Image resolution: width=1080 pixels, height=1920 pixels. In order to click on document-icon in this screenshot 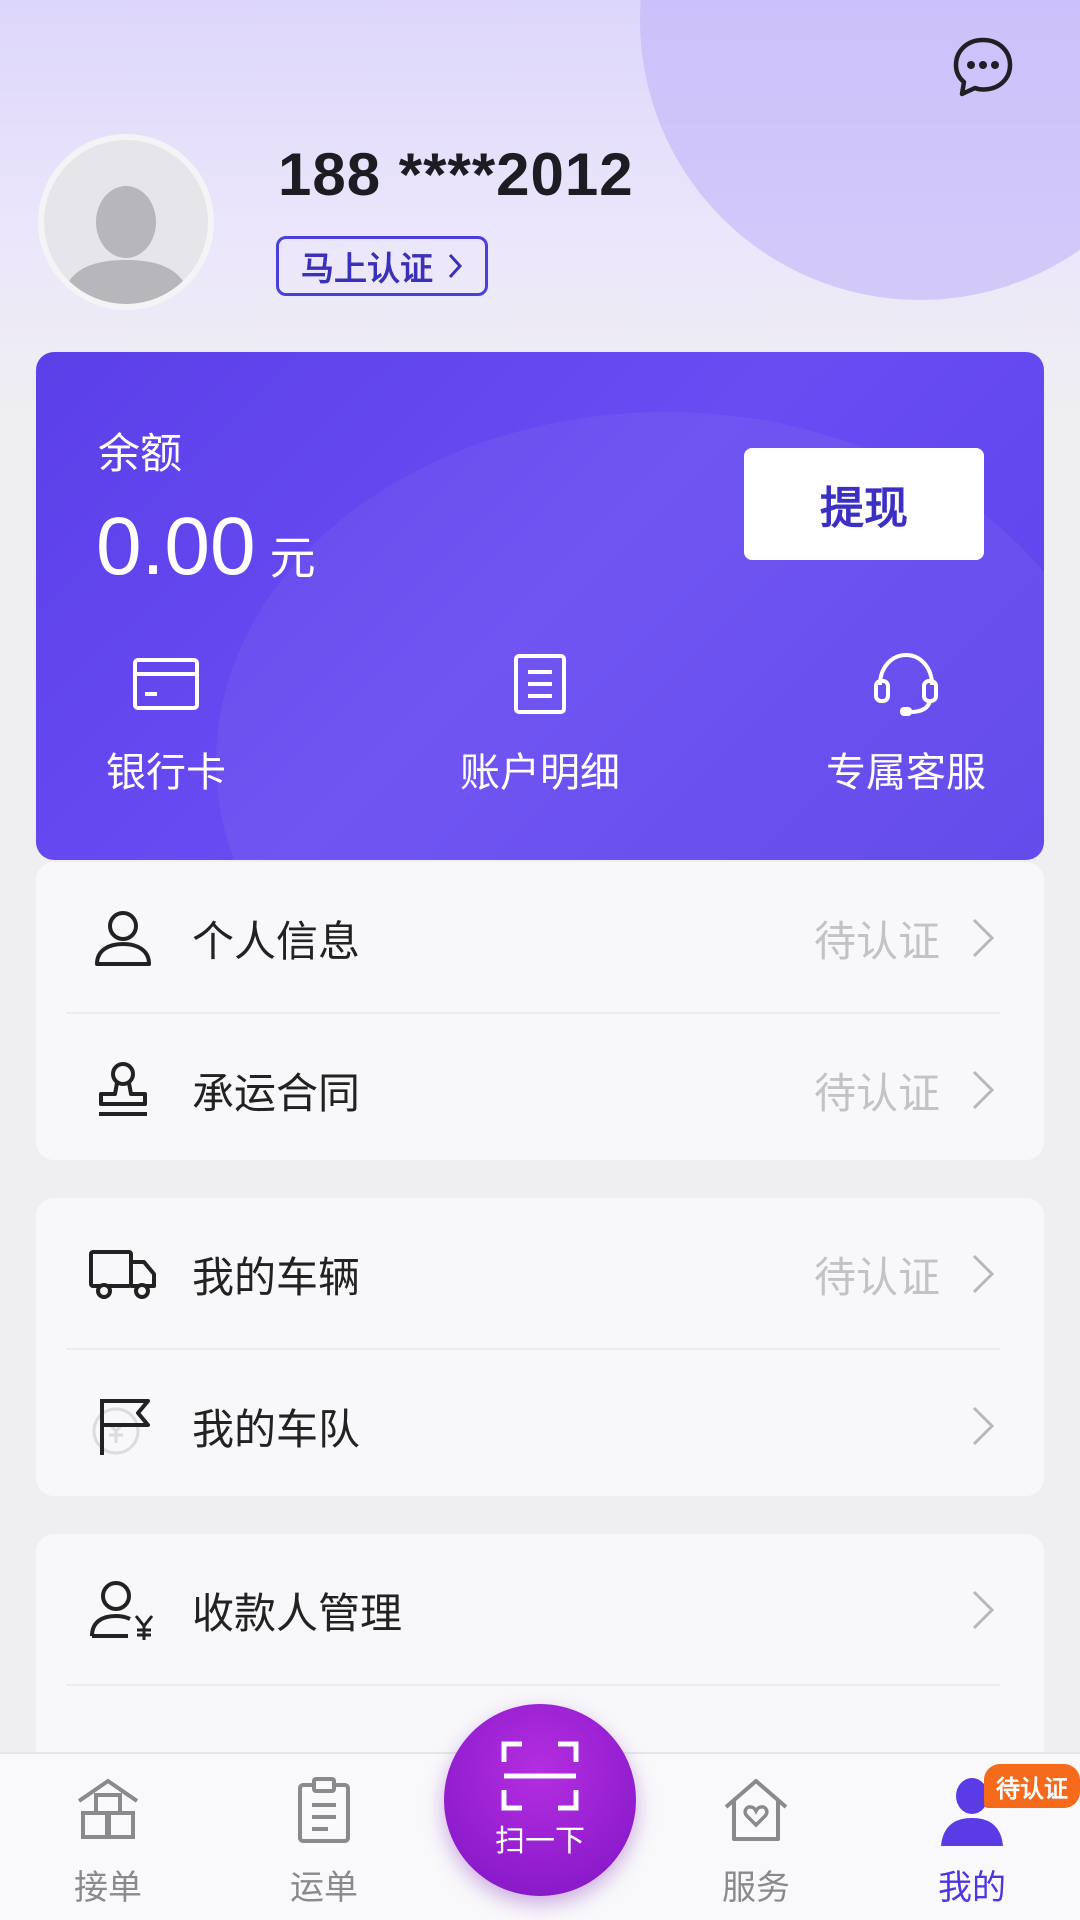, I will do `click(540, 684)`.